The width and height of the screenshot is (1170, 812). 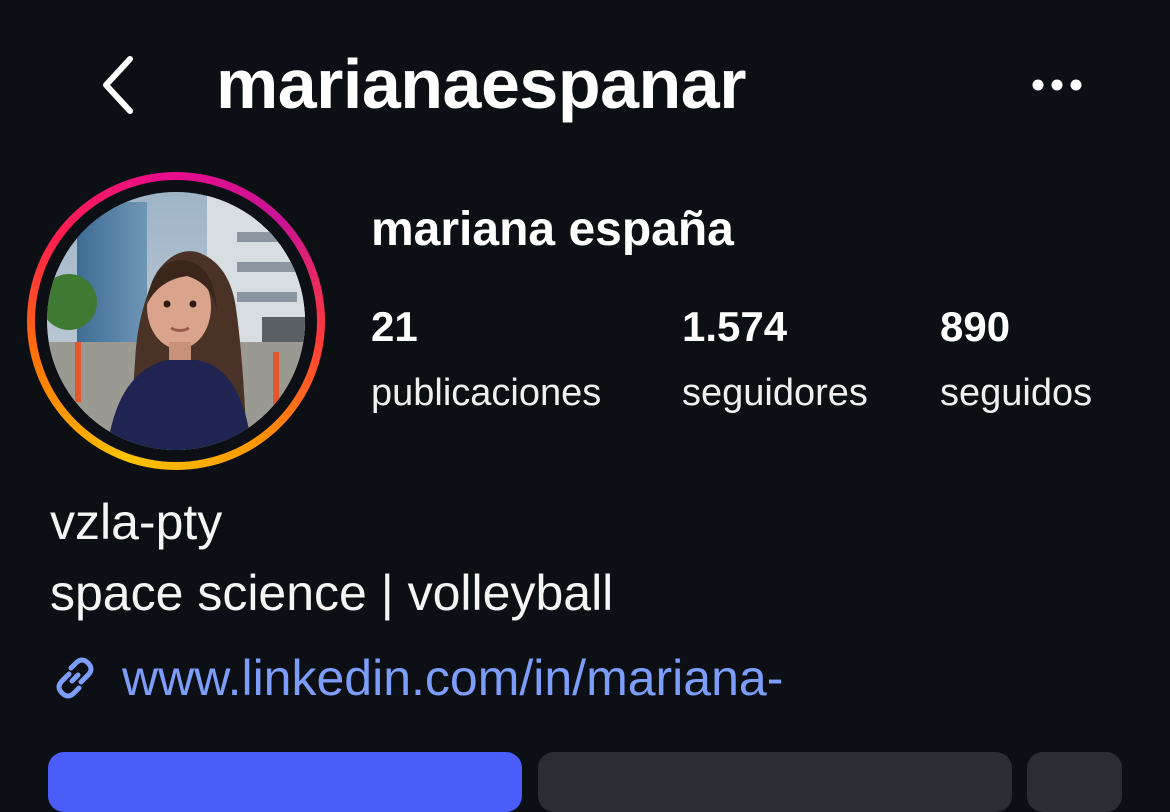 I want to click on follow-button, so click(x=285, y=782).